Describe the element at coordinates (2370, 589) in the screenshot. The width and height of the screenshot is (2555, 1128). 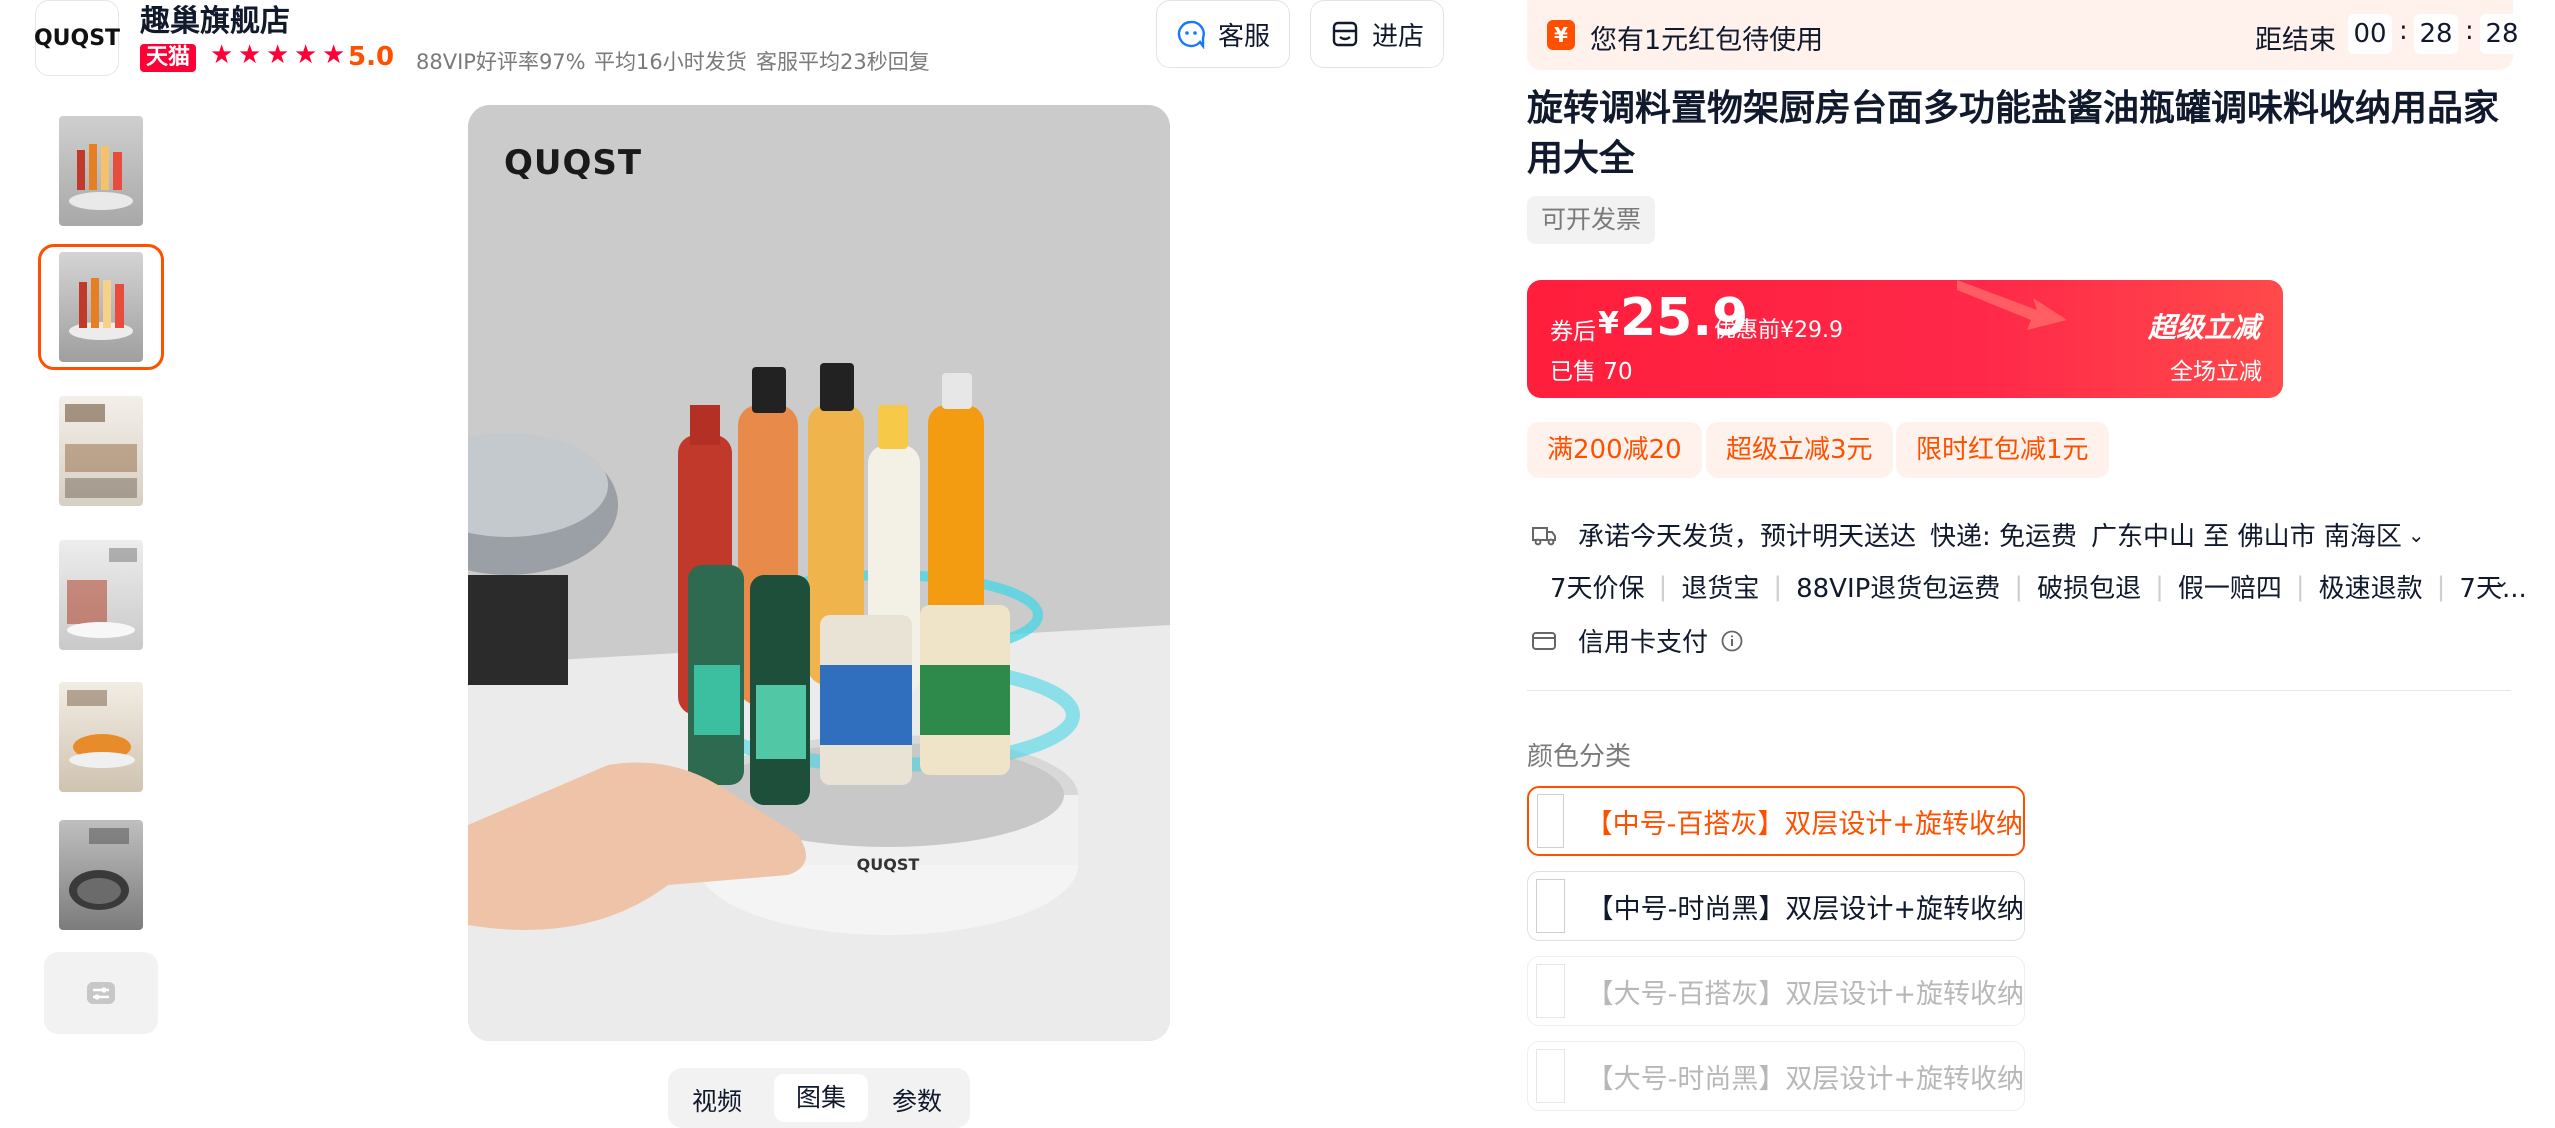
I see `guarantee-item: 极速退款` at that location.